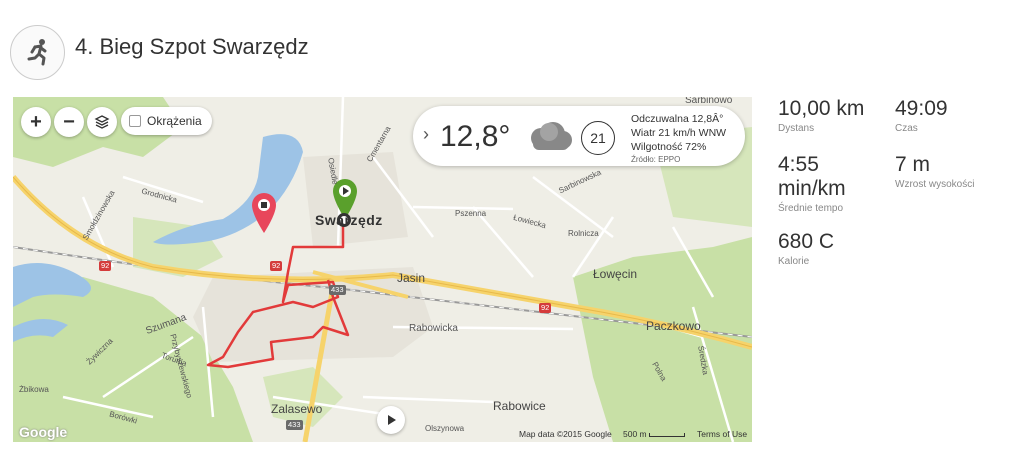  I want to click on place-label: Jasin, so click(411, 278).